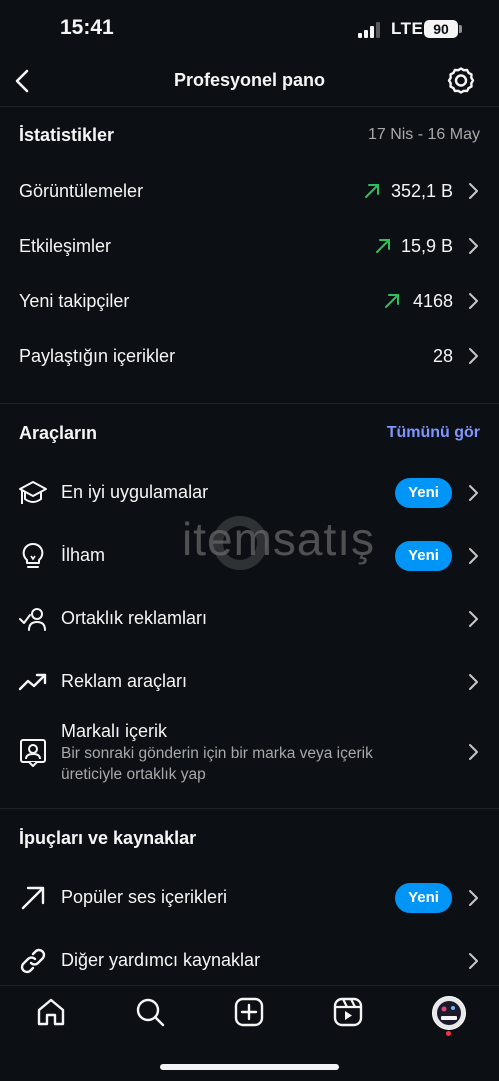 Image resolution: width=499 pixels, height=1081 pixels. Describe the element at coordinates (67, 135) in the screenshot. I see `statistics-title: İstatistikler` at that location.